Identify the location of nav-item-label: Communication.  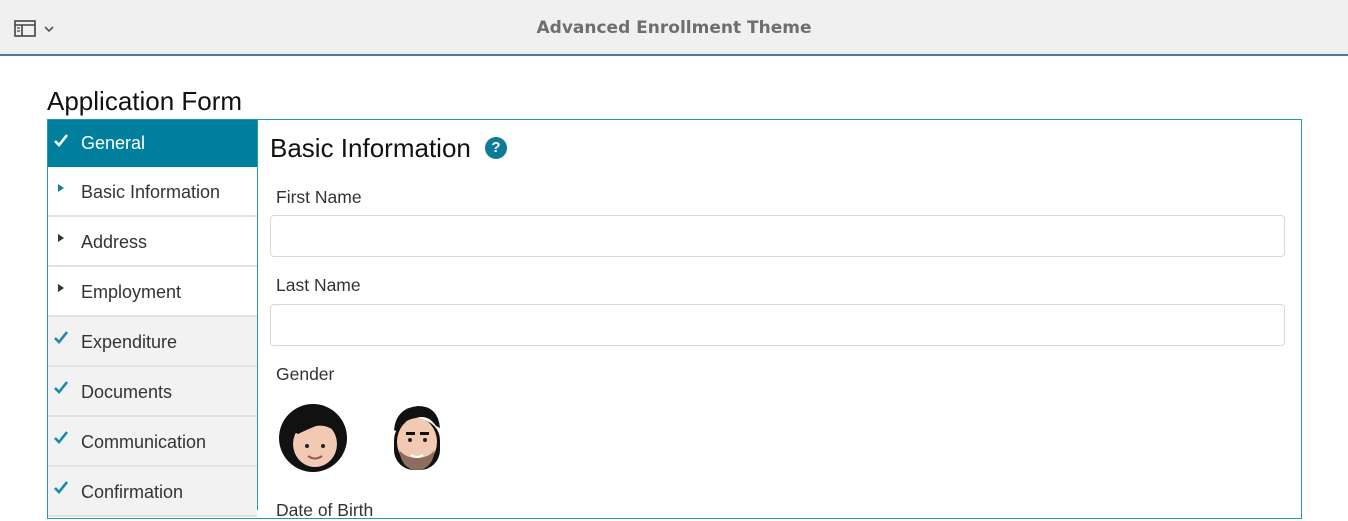
(144, 442).